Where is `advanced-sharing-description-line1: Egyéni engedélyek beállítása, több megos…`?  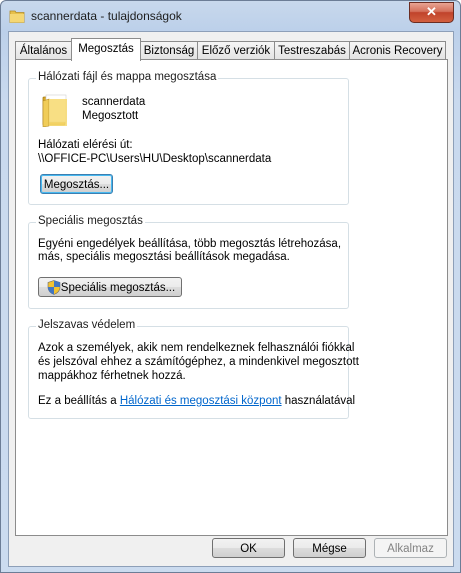 advanced-sharing-description-line1: Egyéni engedélyek beállítása, több megos… is located at coordinates (190, 244).